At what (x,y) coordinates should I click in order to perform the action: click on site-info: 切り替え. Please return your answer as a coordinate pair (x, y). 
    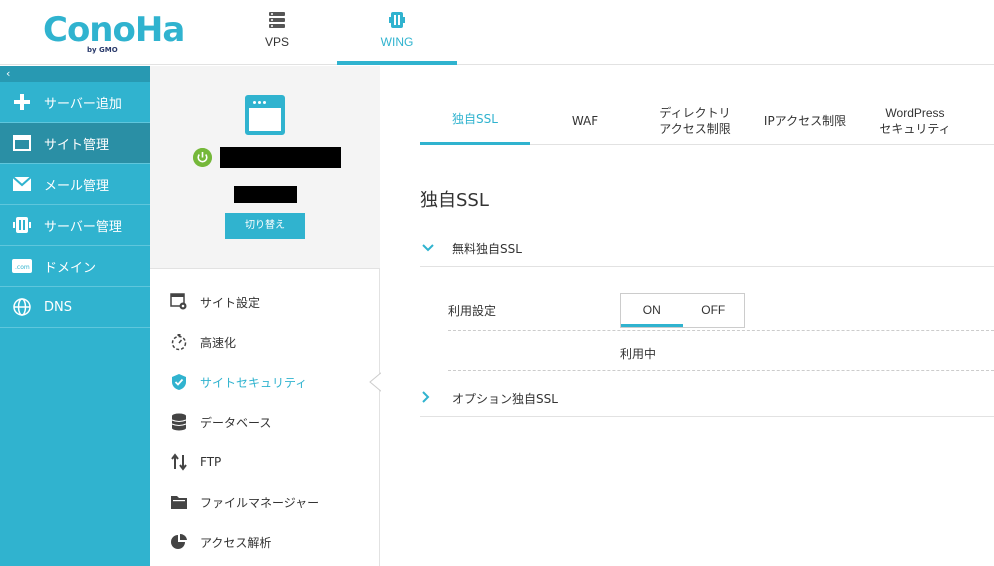
    Looking at the image, I should click on (265, 167).